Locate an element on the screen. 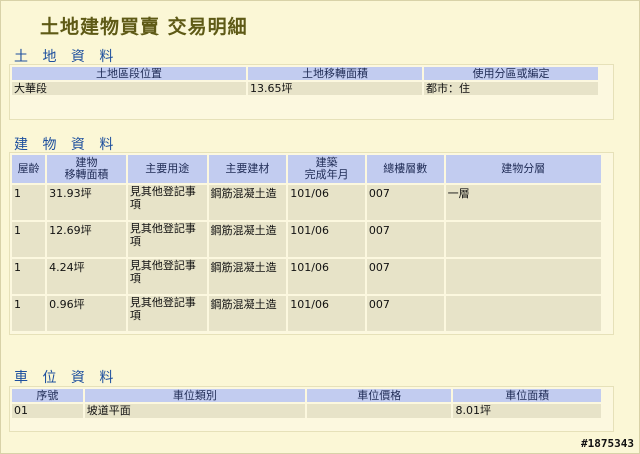 Image resolution: width=640 pixels, height=454 pixels. building-header-row: 屋齡 建物 移轉面積 主要用途 主要建材 建築 完成年月 總樓層數 建物分層 is located at coordinates (306, 169).